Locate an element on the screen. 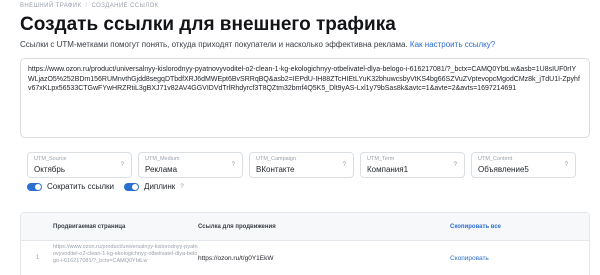  utm-medium-field: UTM_Medium Реклама ? is located at coordinates (190, 165).